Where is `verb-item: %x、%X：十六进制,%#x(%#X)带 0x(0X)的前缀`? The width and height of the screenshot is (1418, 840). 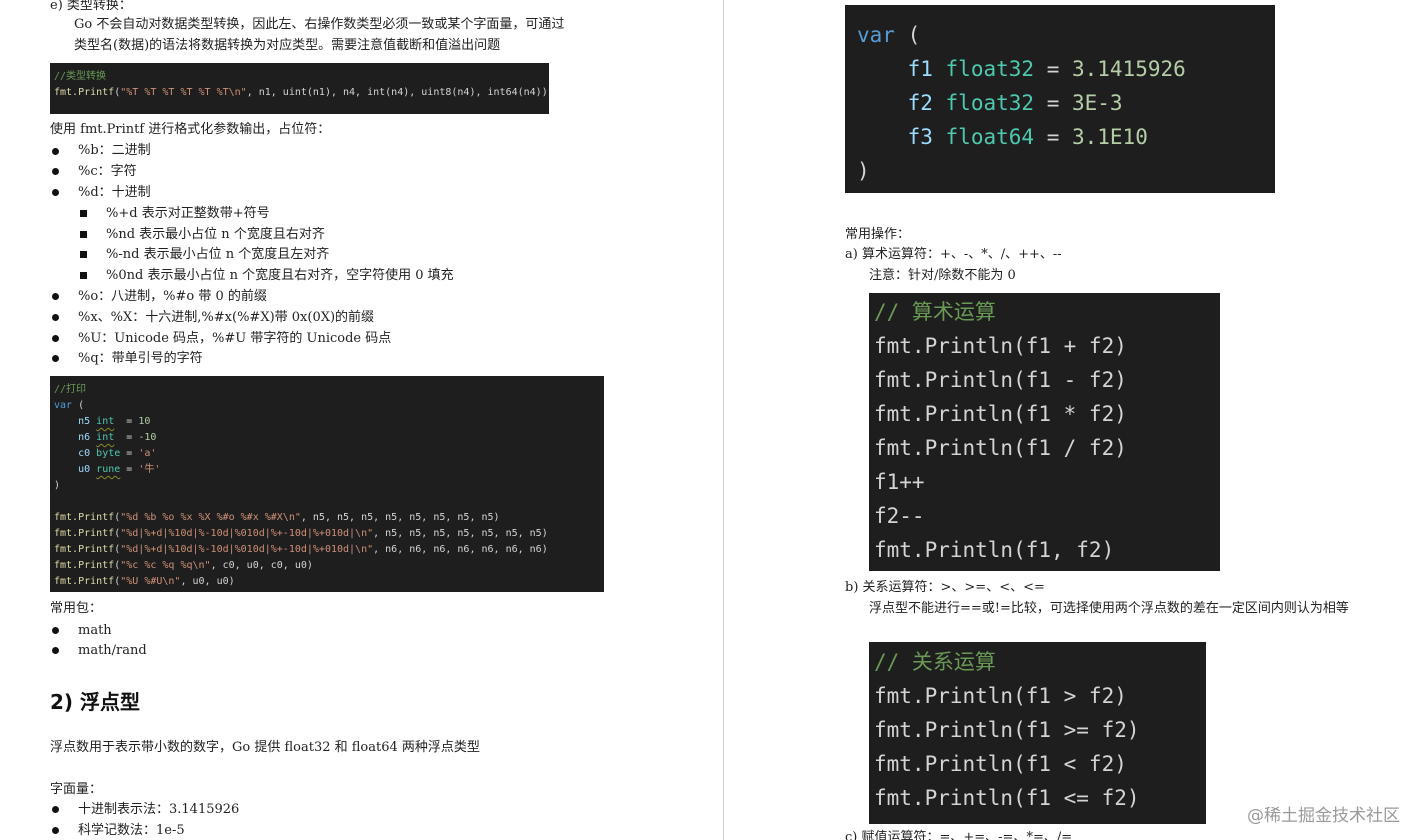
verb-item: %x、%X：十六进制,%#x(%#X)带 0x(0X)的前缀 is located at coordinates (226, 317).